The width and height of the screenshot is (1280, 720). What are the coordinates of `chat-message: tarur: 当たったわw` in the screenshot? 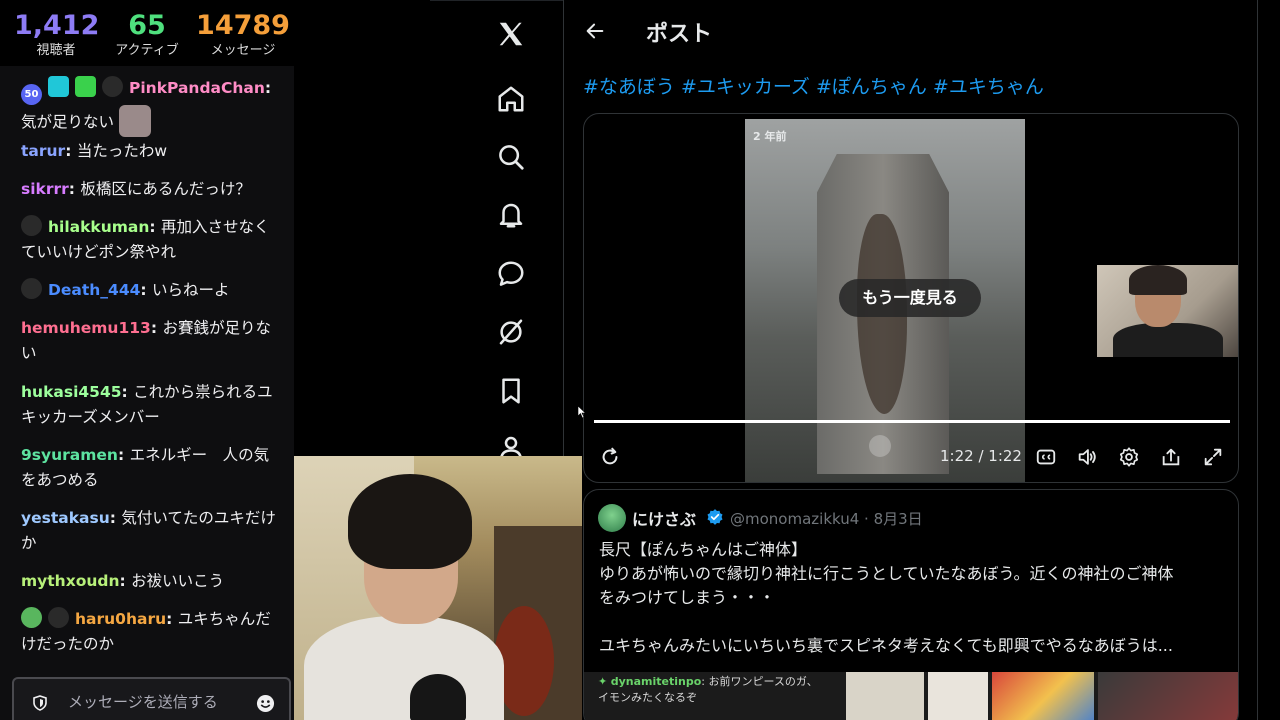 It's located at (94, 151).